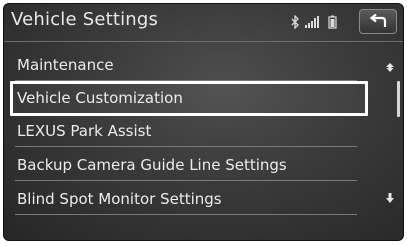  What do you see at coordinates (65, 65) in the screenshot?
I see `menu-item-label: Maintenance` at bounding box center [65, 65].